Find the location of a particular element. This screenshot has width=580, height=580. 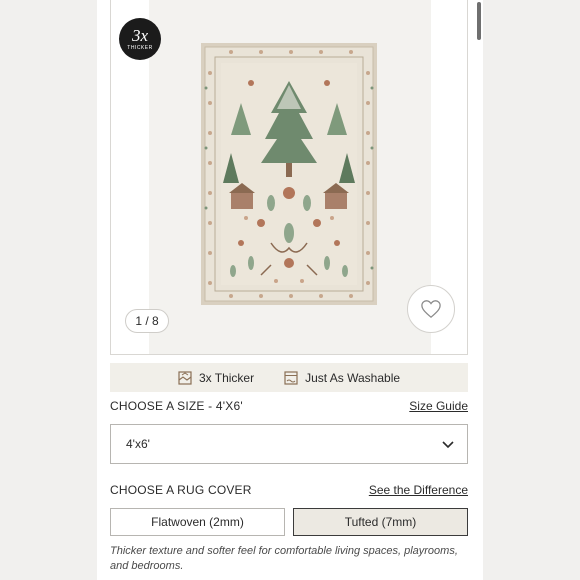

rug-image is located at coordinates (289, 174).